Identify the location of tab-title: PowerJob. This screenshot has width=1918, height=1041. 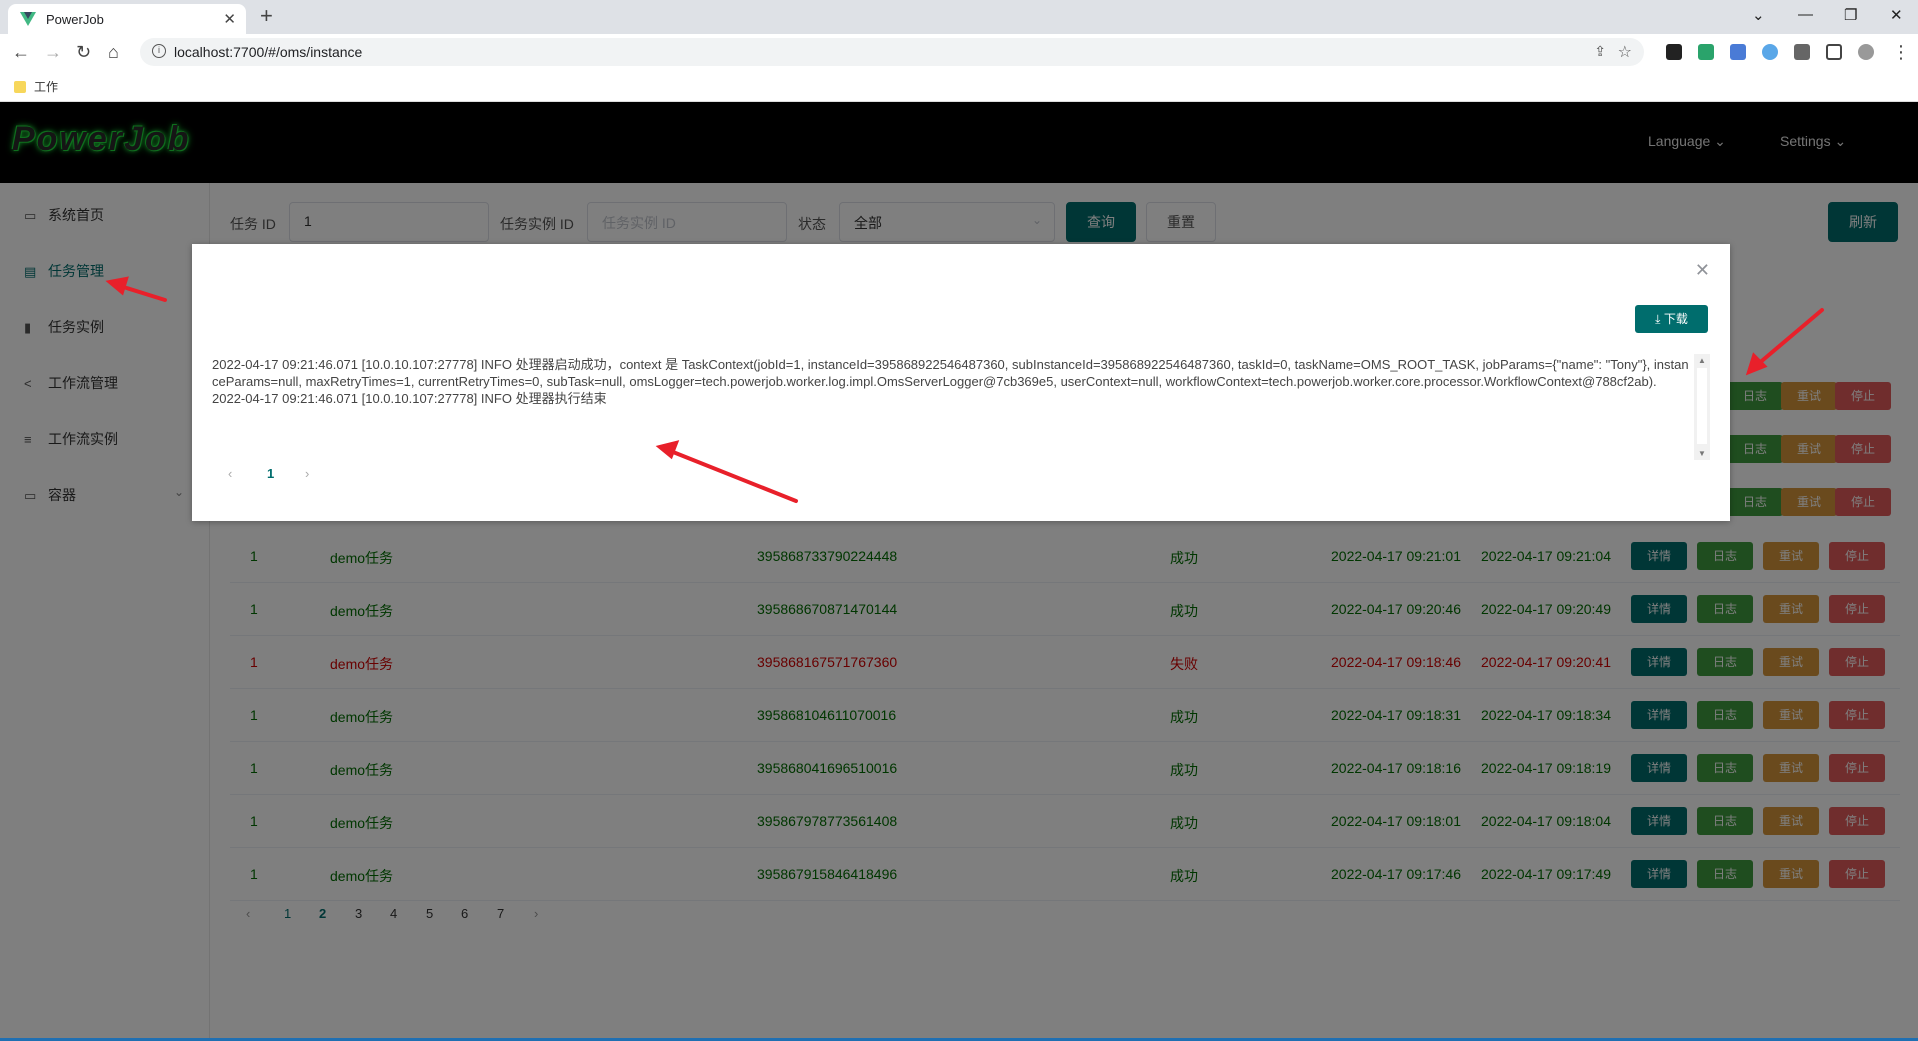
(75, 19).